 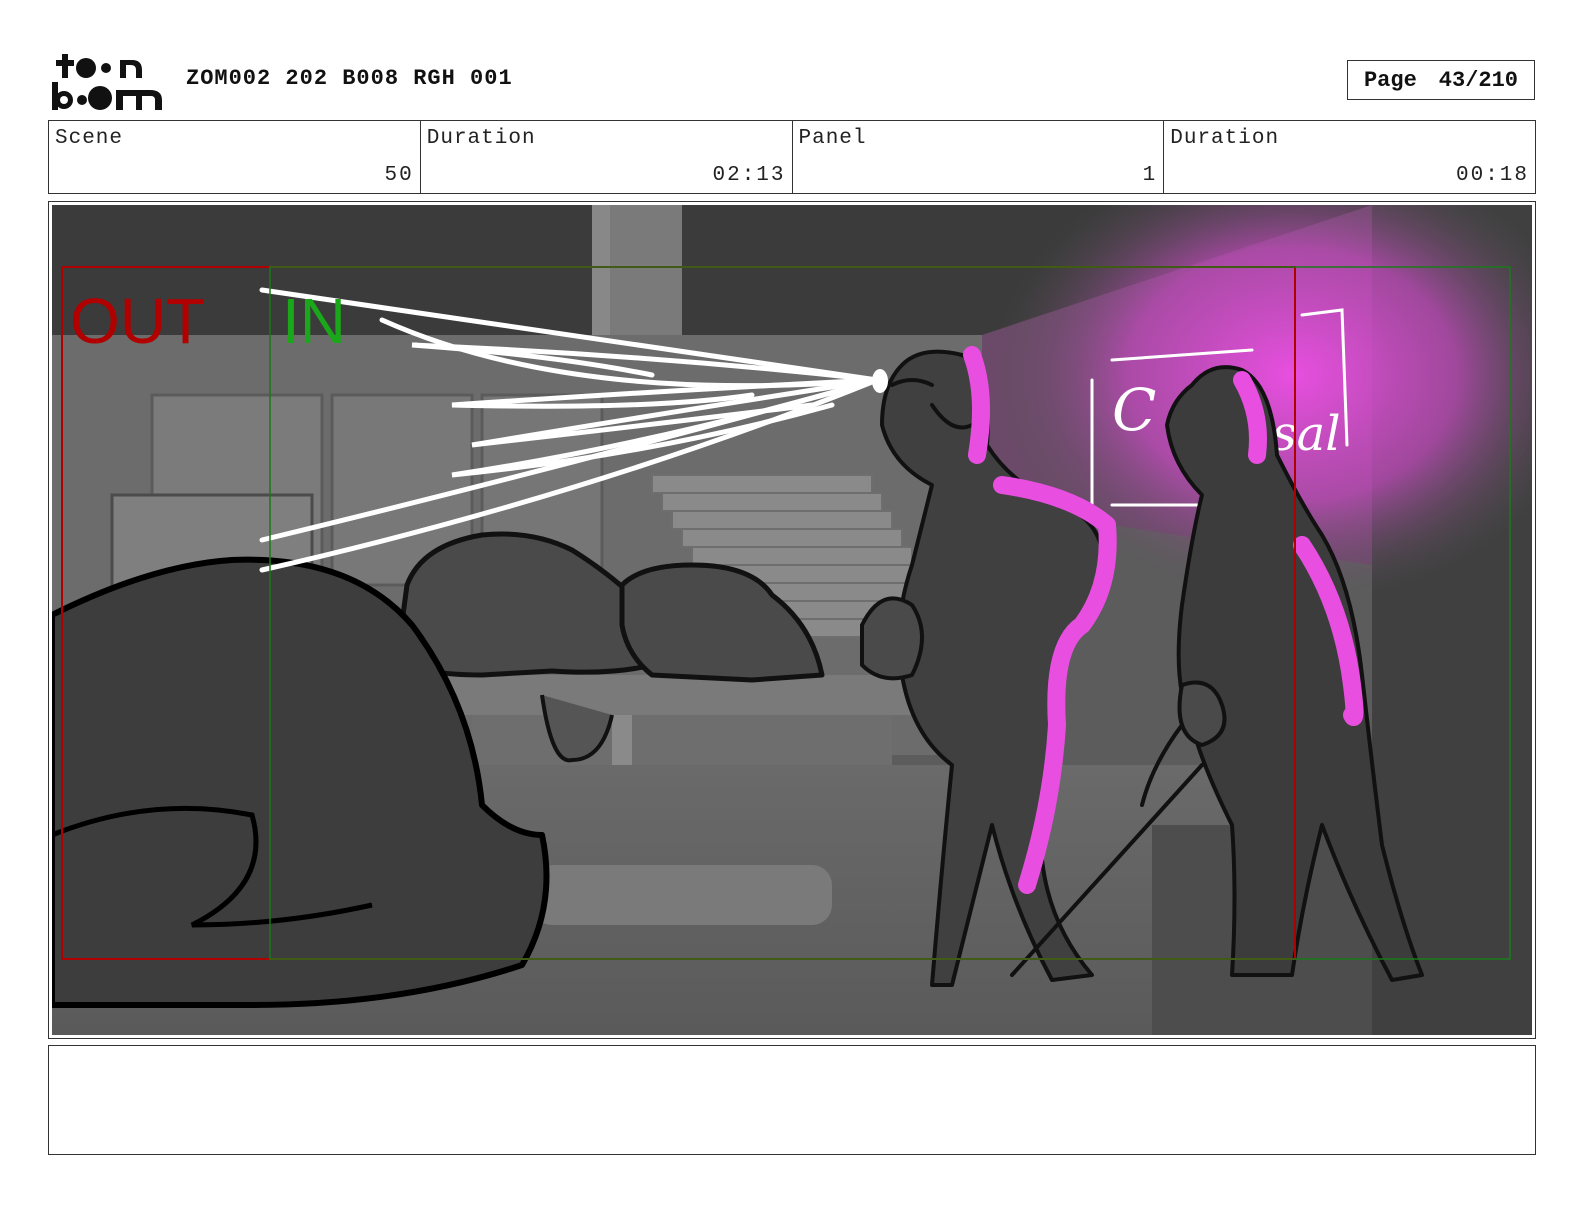 I want to click on scene-cell: Scene 50, so click(x=235, y=157).